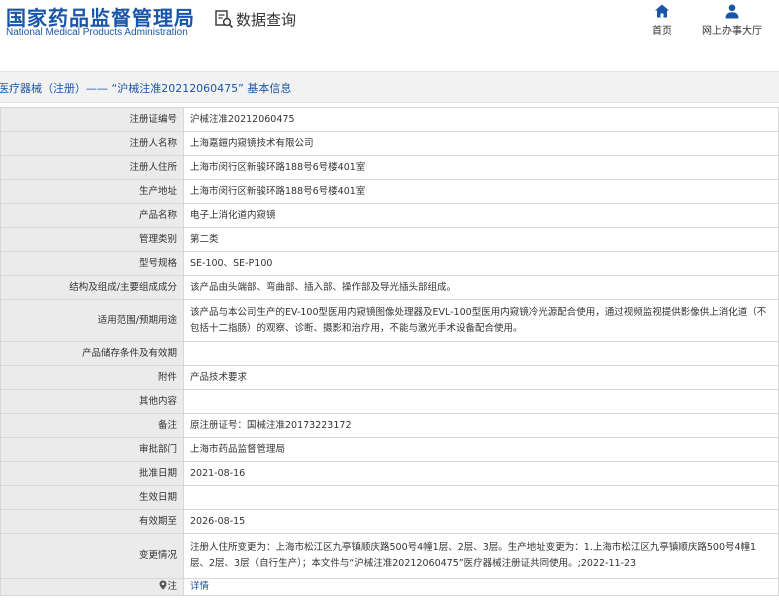 The image size is (779, 603). I want to click on field-label: 管理类别, so click(92, 239).